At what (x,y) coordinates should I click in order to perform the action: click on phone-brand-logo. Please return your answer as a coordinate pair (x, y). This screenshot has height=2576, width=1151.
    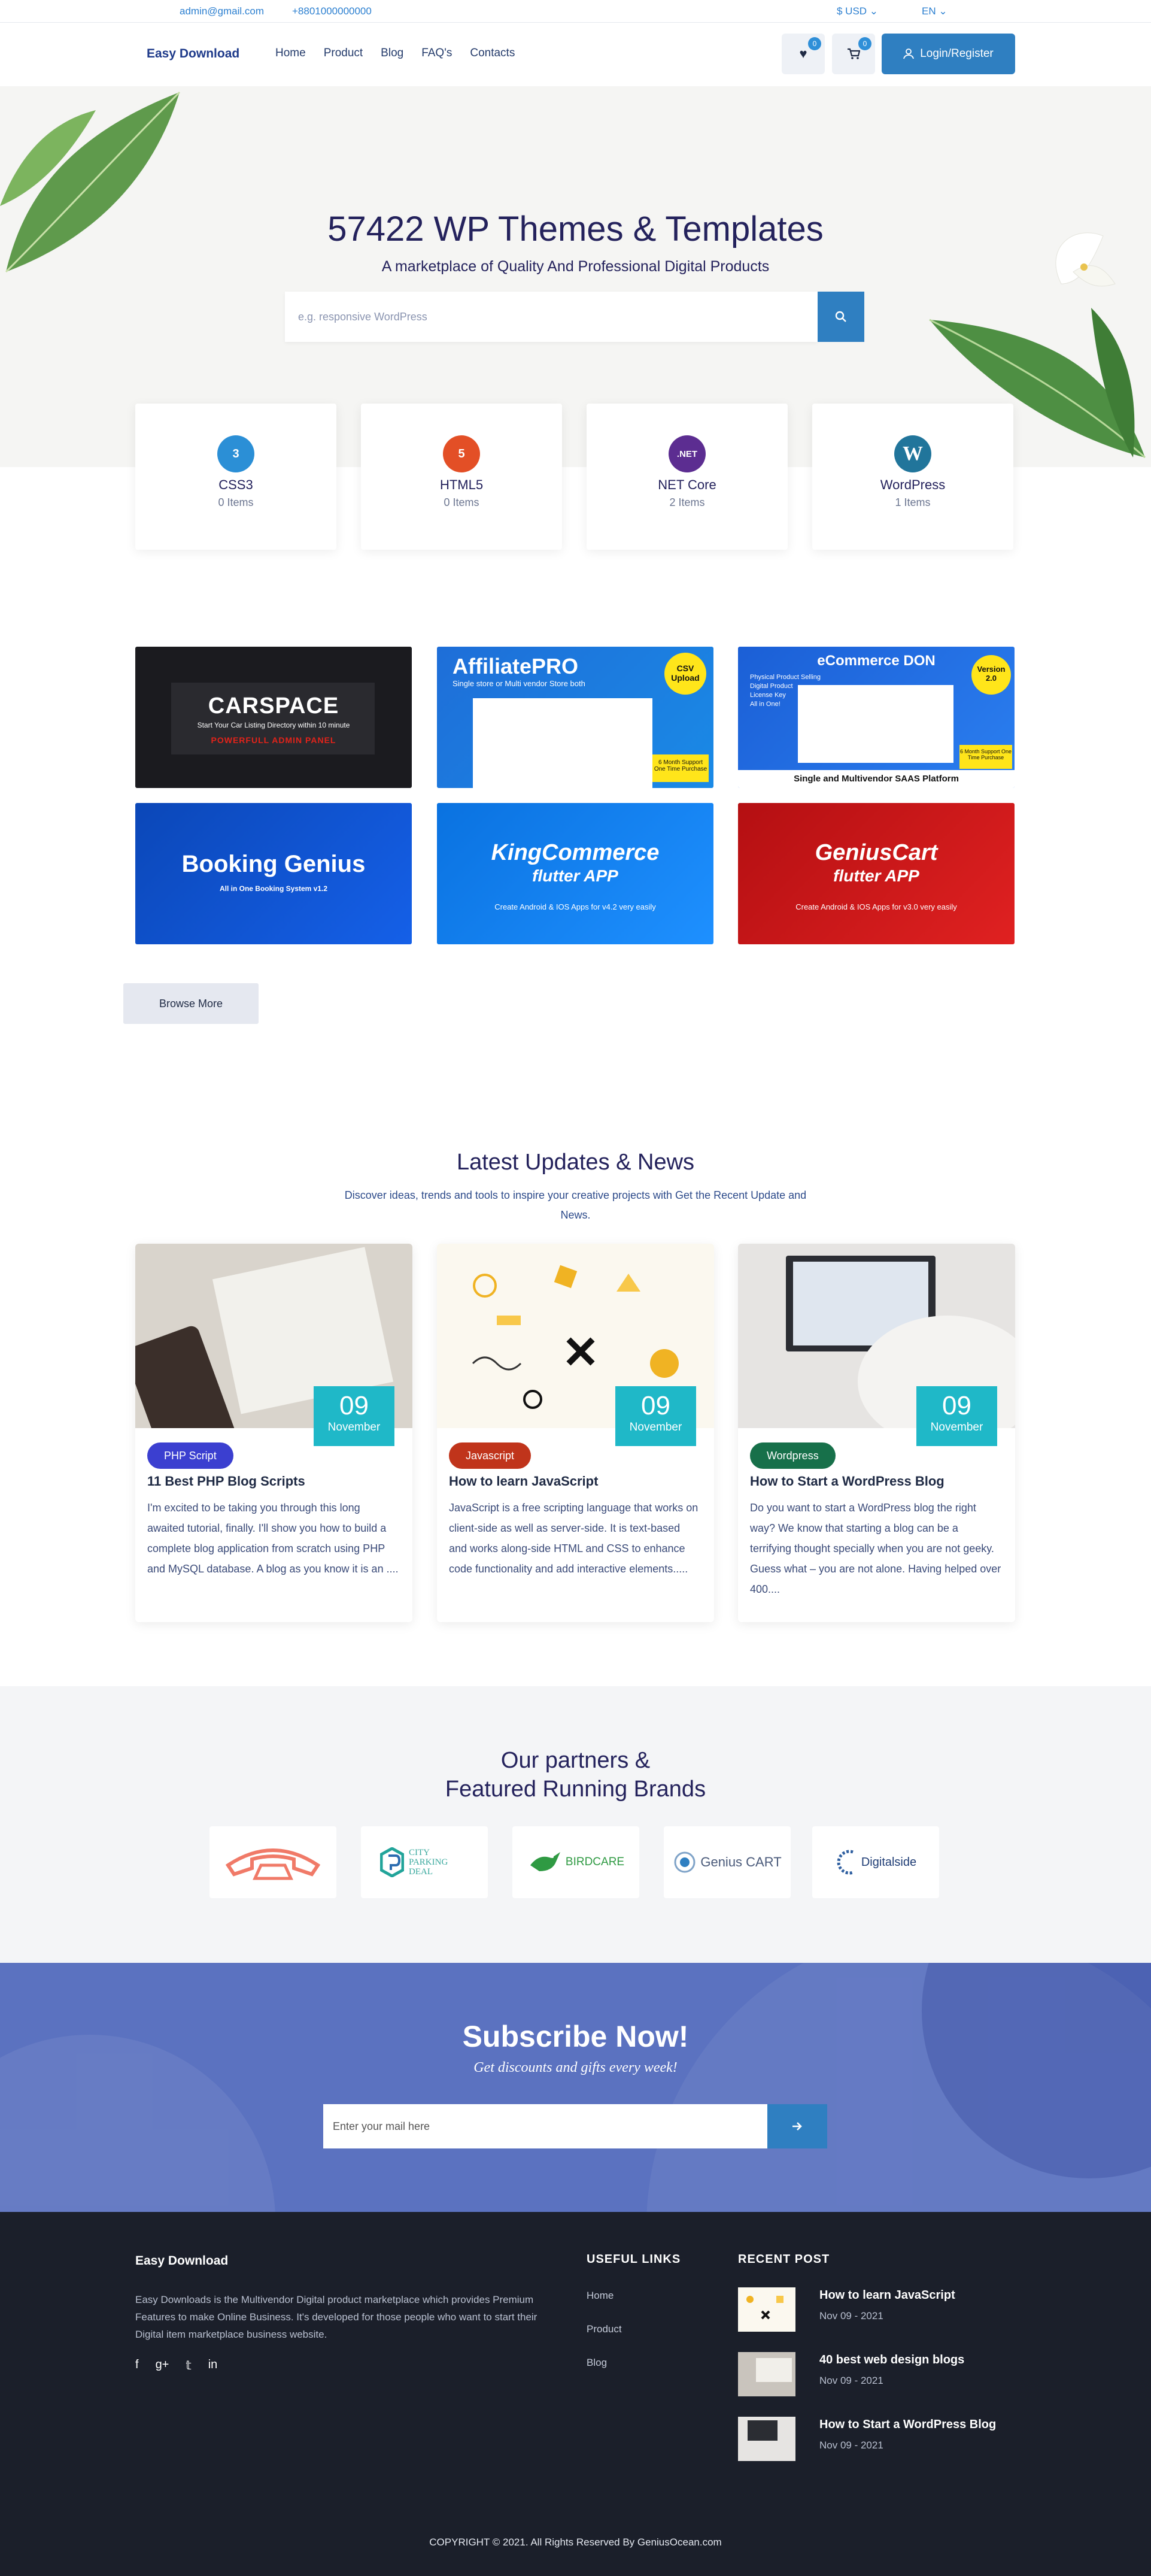
    Looking at the image, I should click on (273, 1864).